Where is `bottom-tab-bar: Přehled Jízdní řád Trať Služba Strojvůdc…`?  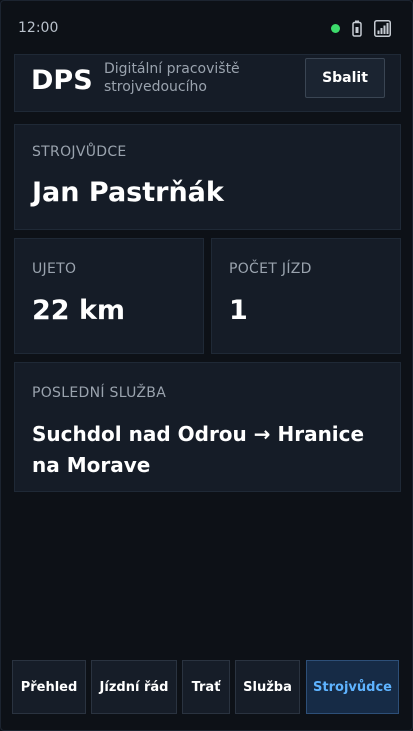 bottom-tab-bar: Přehled Jízdní řád Trať Služba Strojvůdc… is located at coordinates (207, 687).